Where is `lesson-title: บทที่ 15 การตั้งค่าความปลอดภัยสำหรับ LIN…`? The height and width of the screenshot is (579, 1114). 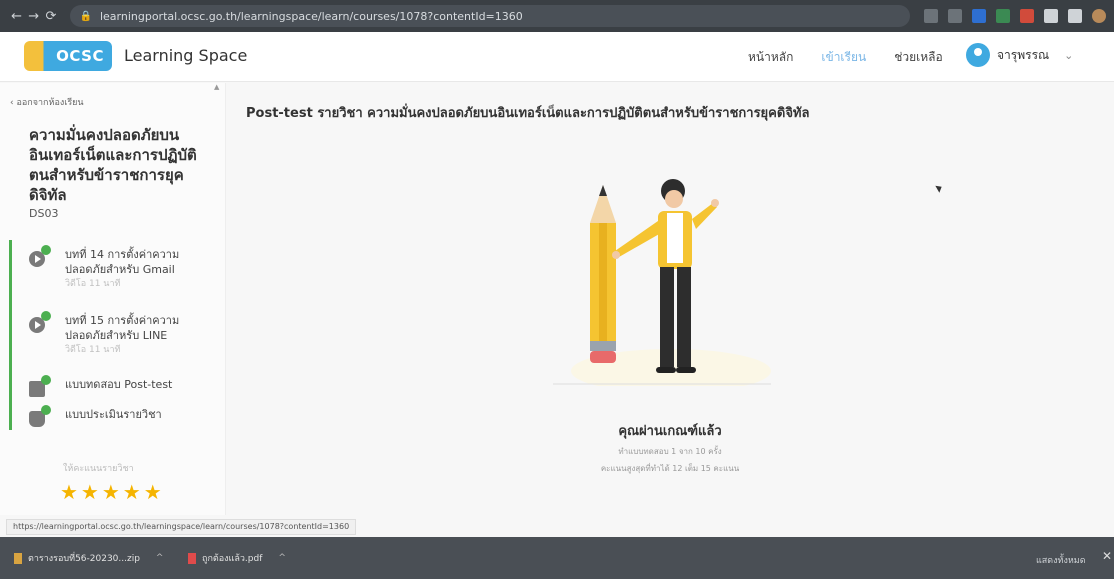
lesson-title: บทที่ 15 การตั้งค่าความปลอดภัยสำหรับ LIN… is located at coordinates (122, 328).